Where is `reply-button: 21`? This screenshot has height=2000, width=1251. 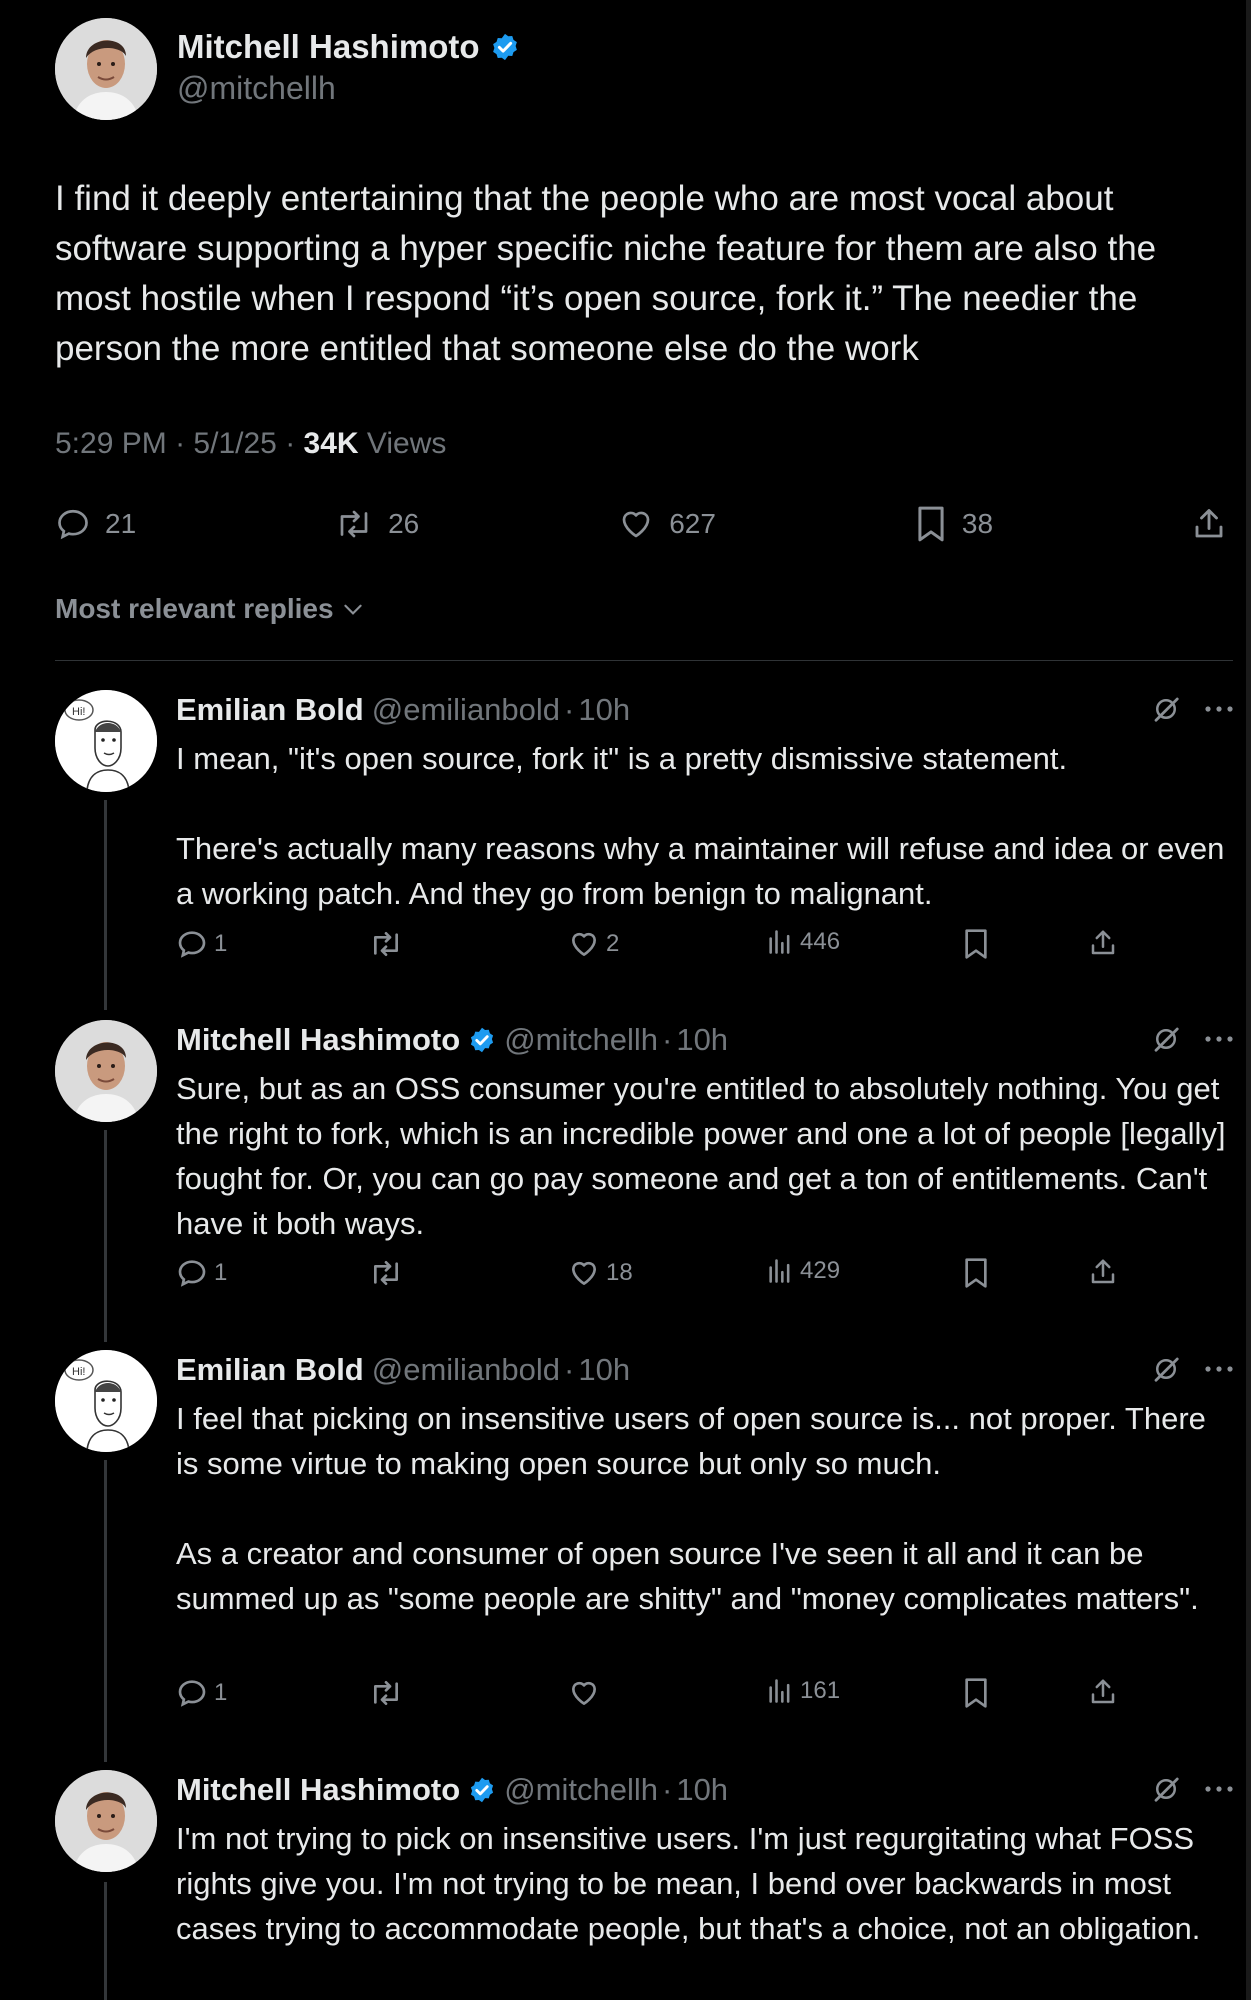 reply-button: 21 is located at coordinates (95, 524).